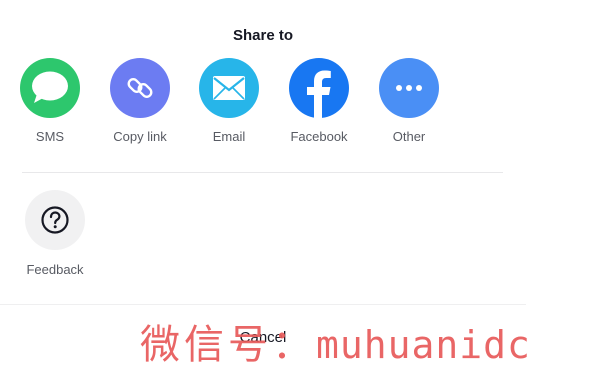  What do you see at coordinates (409, 136) in the screenshot?
I see `share-label-other: Other` at bounding box center [409, 136].